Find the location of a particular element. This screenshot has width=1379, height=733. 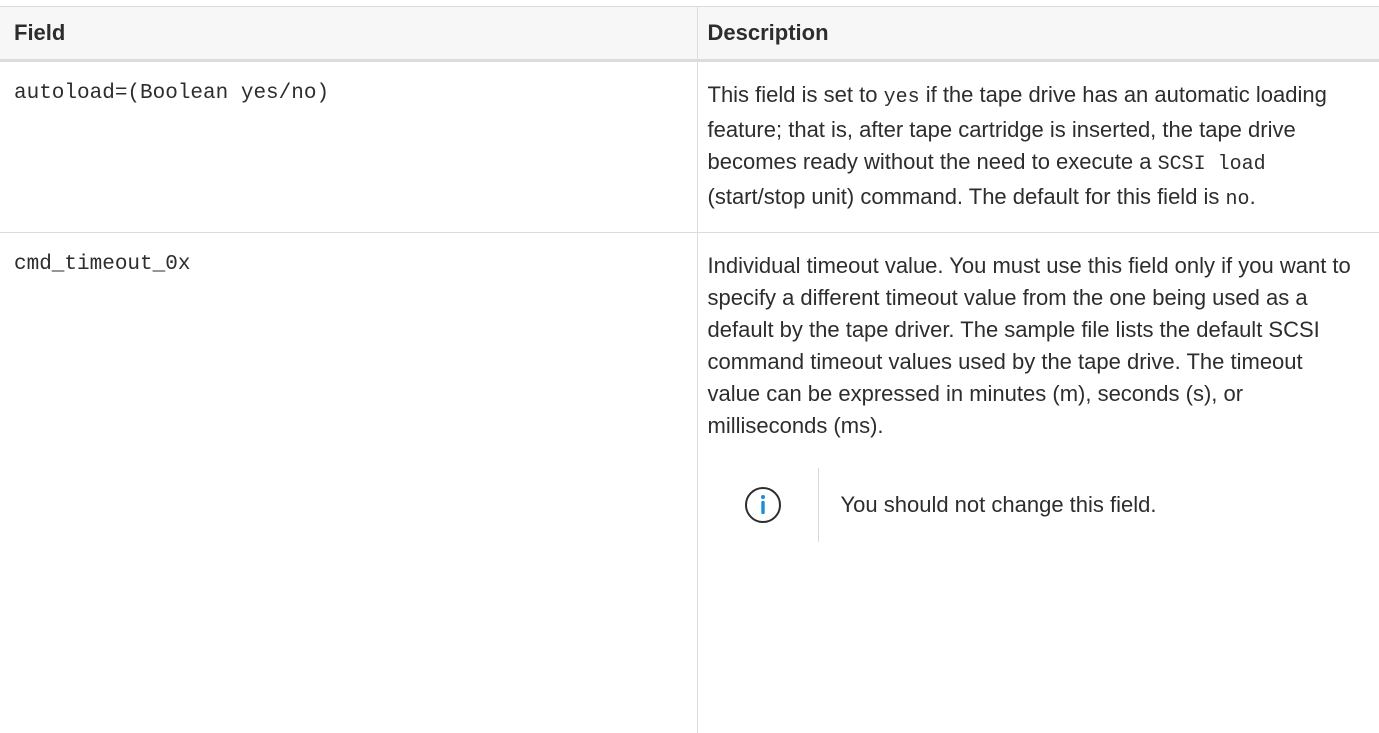

info-icon is located at coordinates (762, 505).